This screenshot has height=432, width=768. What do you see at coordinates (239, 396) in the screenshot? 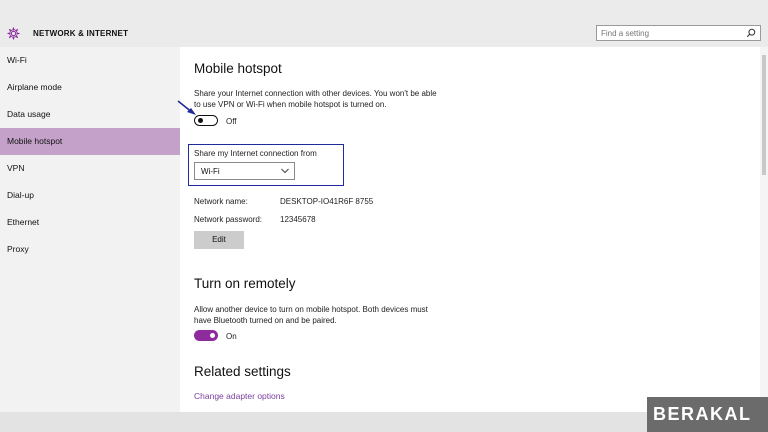
I see `change-adapter-options-link: Change adapter options` at bounding box center [239, 396].